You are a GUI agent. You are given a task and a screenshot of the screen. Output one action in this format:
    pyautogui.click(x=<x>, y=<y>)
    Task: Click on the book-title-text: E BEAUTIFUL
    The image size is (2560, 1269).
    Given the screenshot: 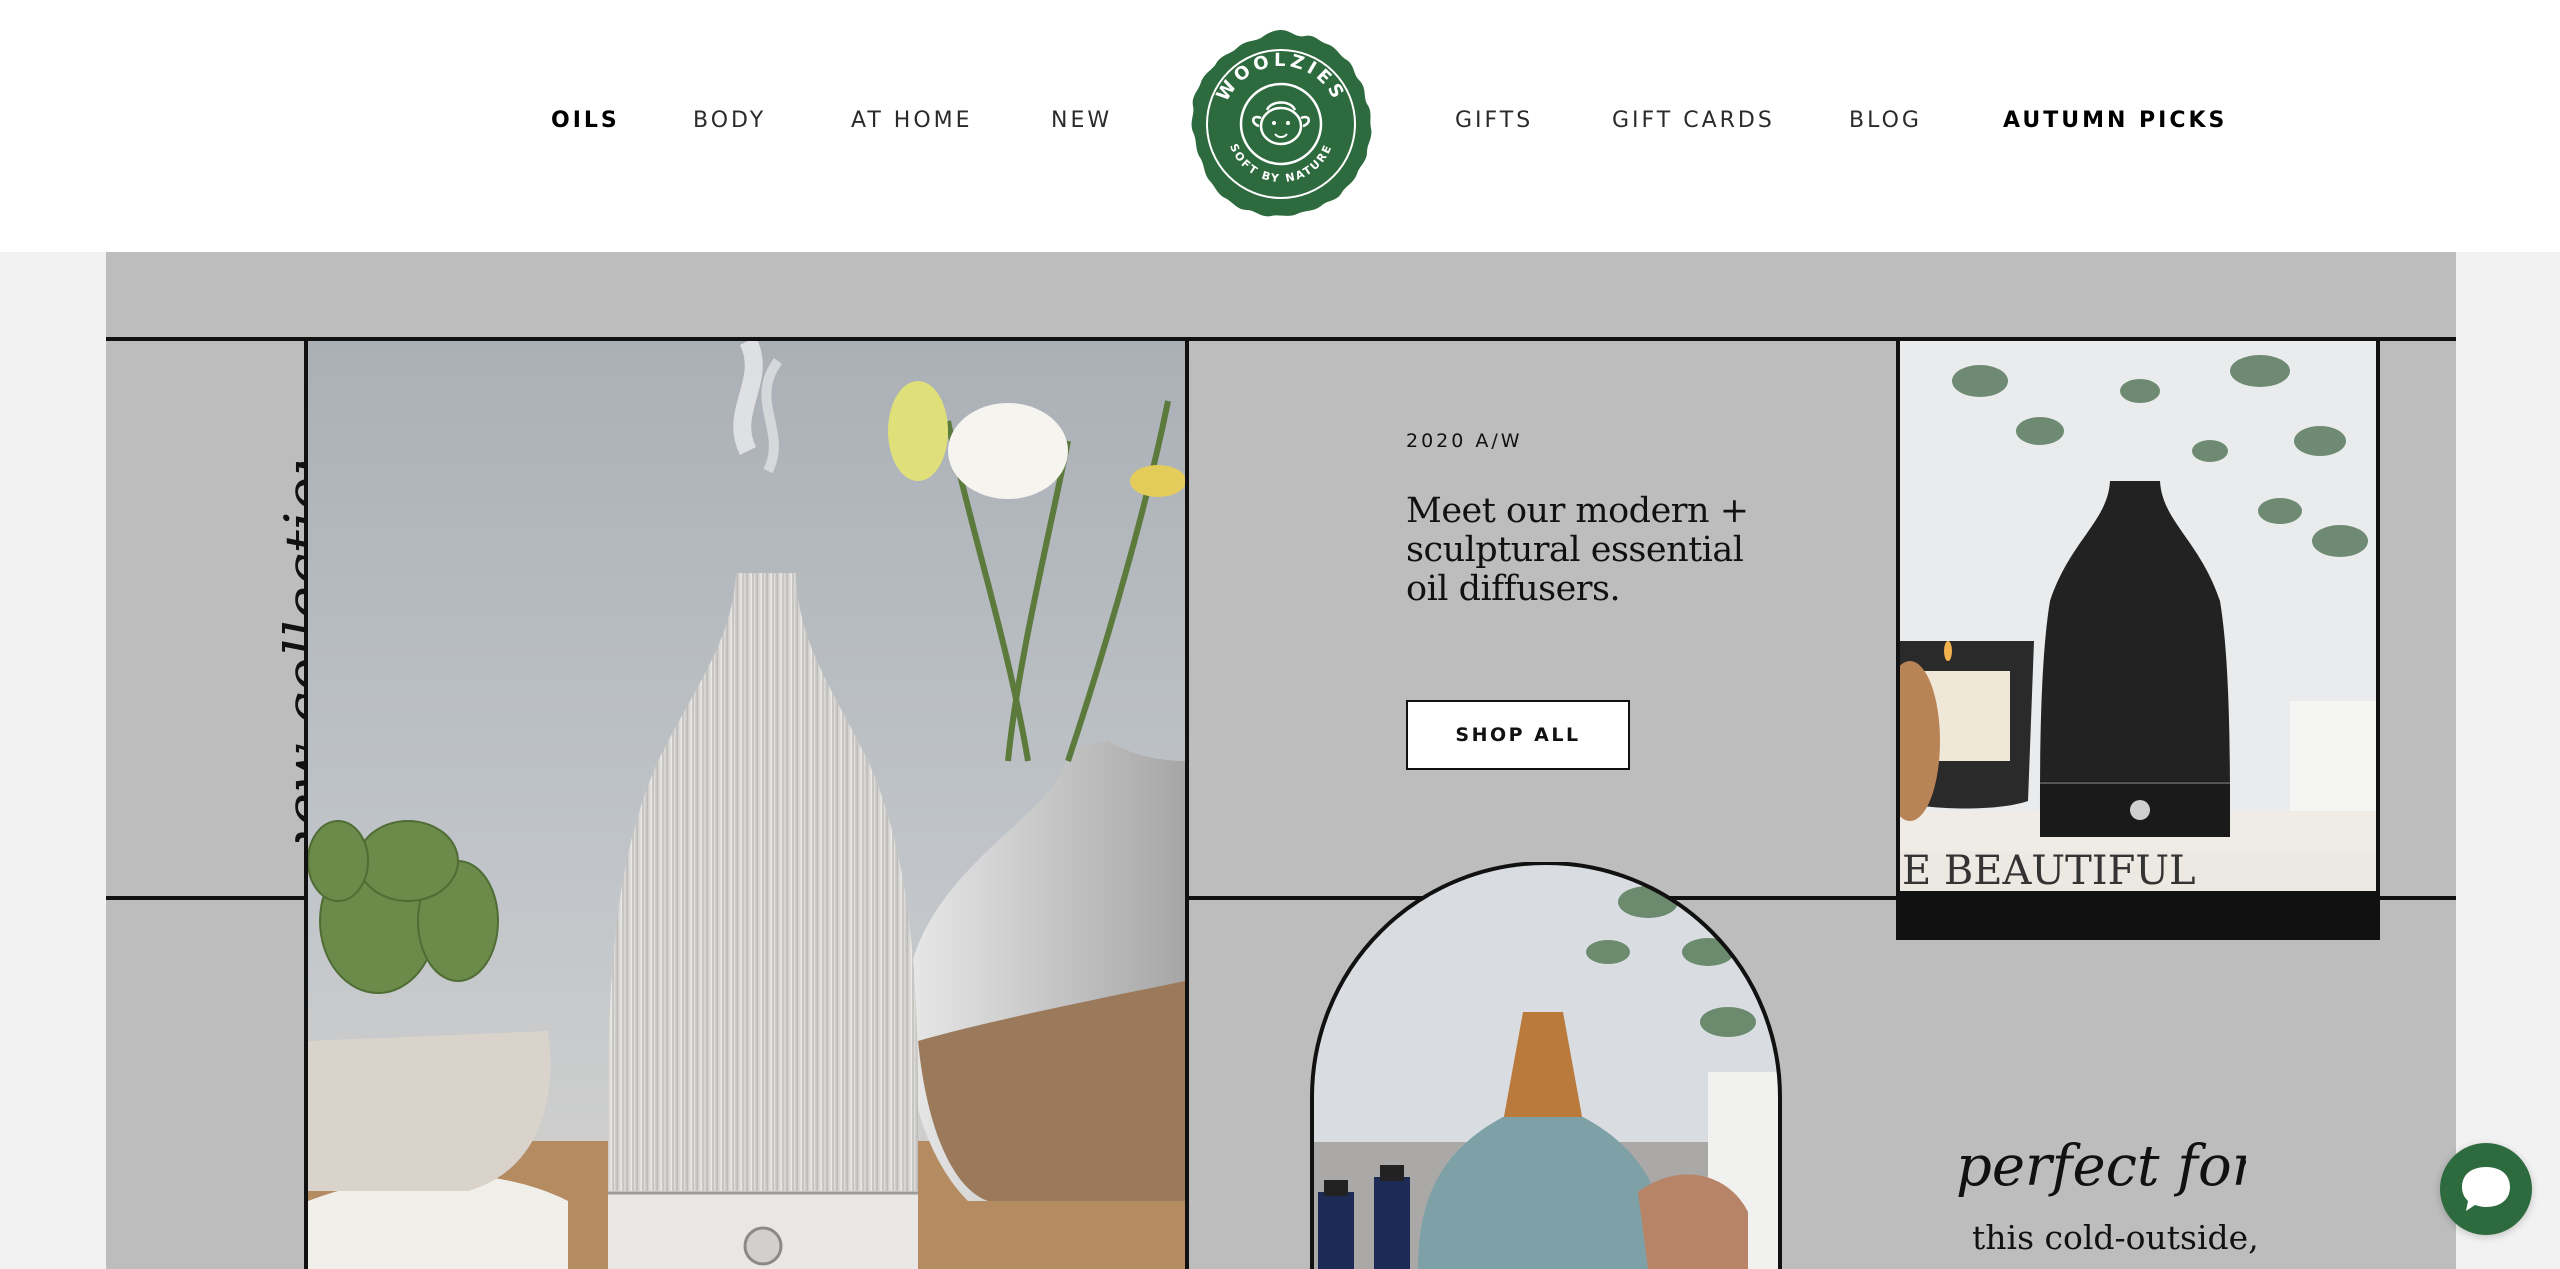 What is the action you would take?
    pyautogui.click(x=2049, y=871)
    